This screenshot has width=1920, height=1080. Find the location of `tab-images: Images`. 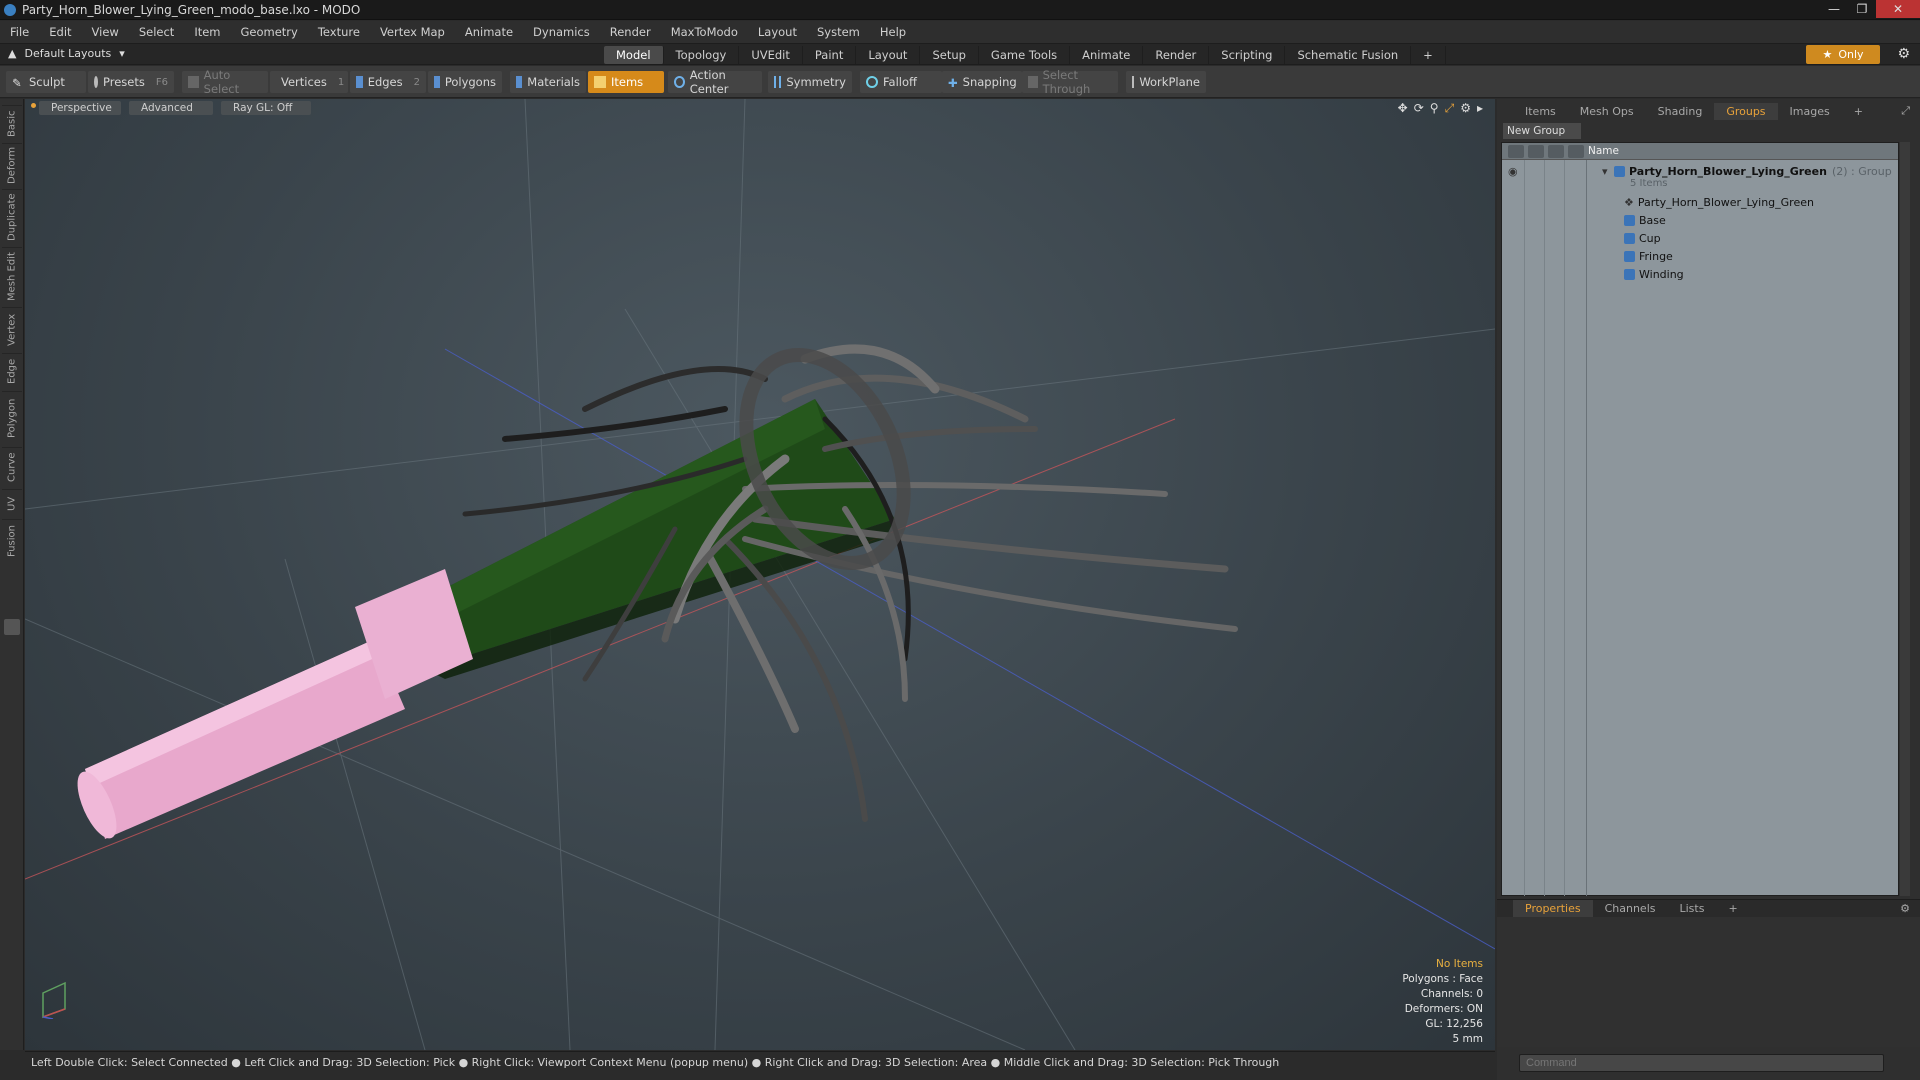

tab-images: Images is located at coordinates (1810, 111).